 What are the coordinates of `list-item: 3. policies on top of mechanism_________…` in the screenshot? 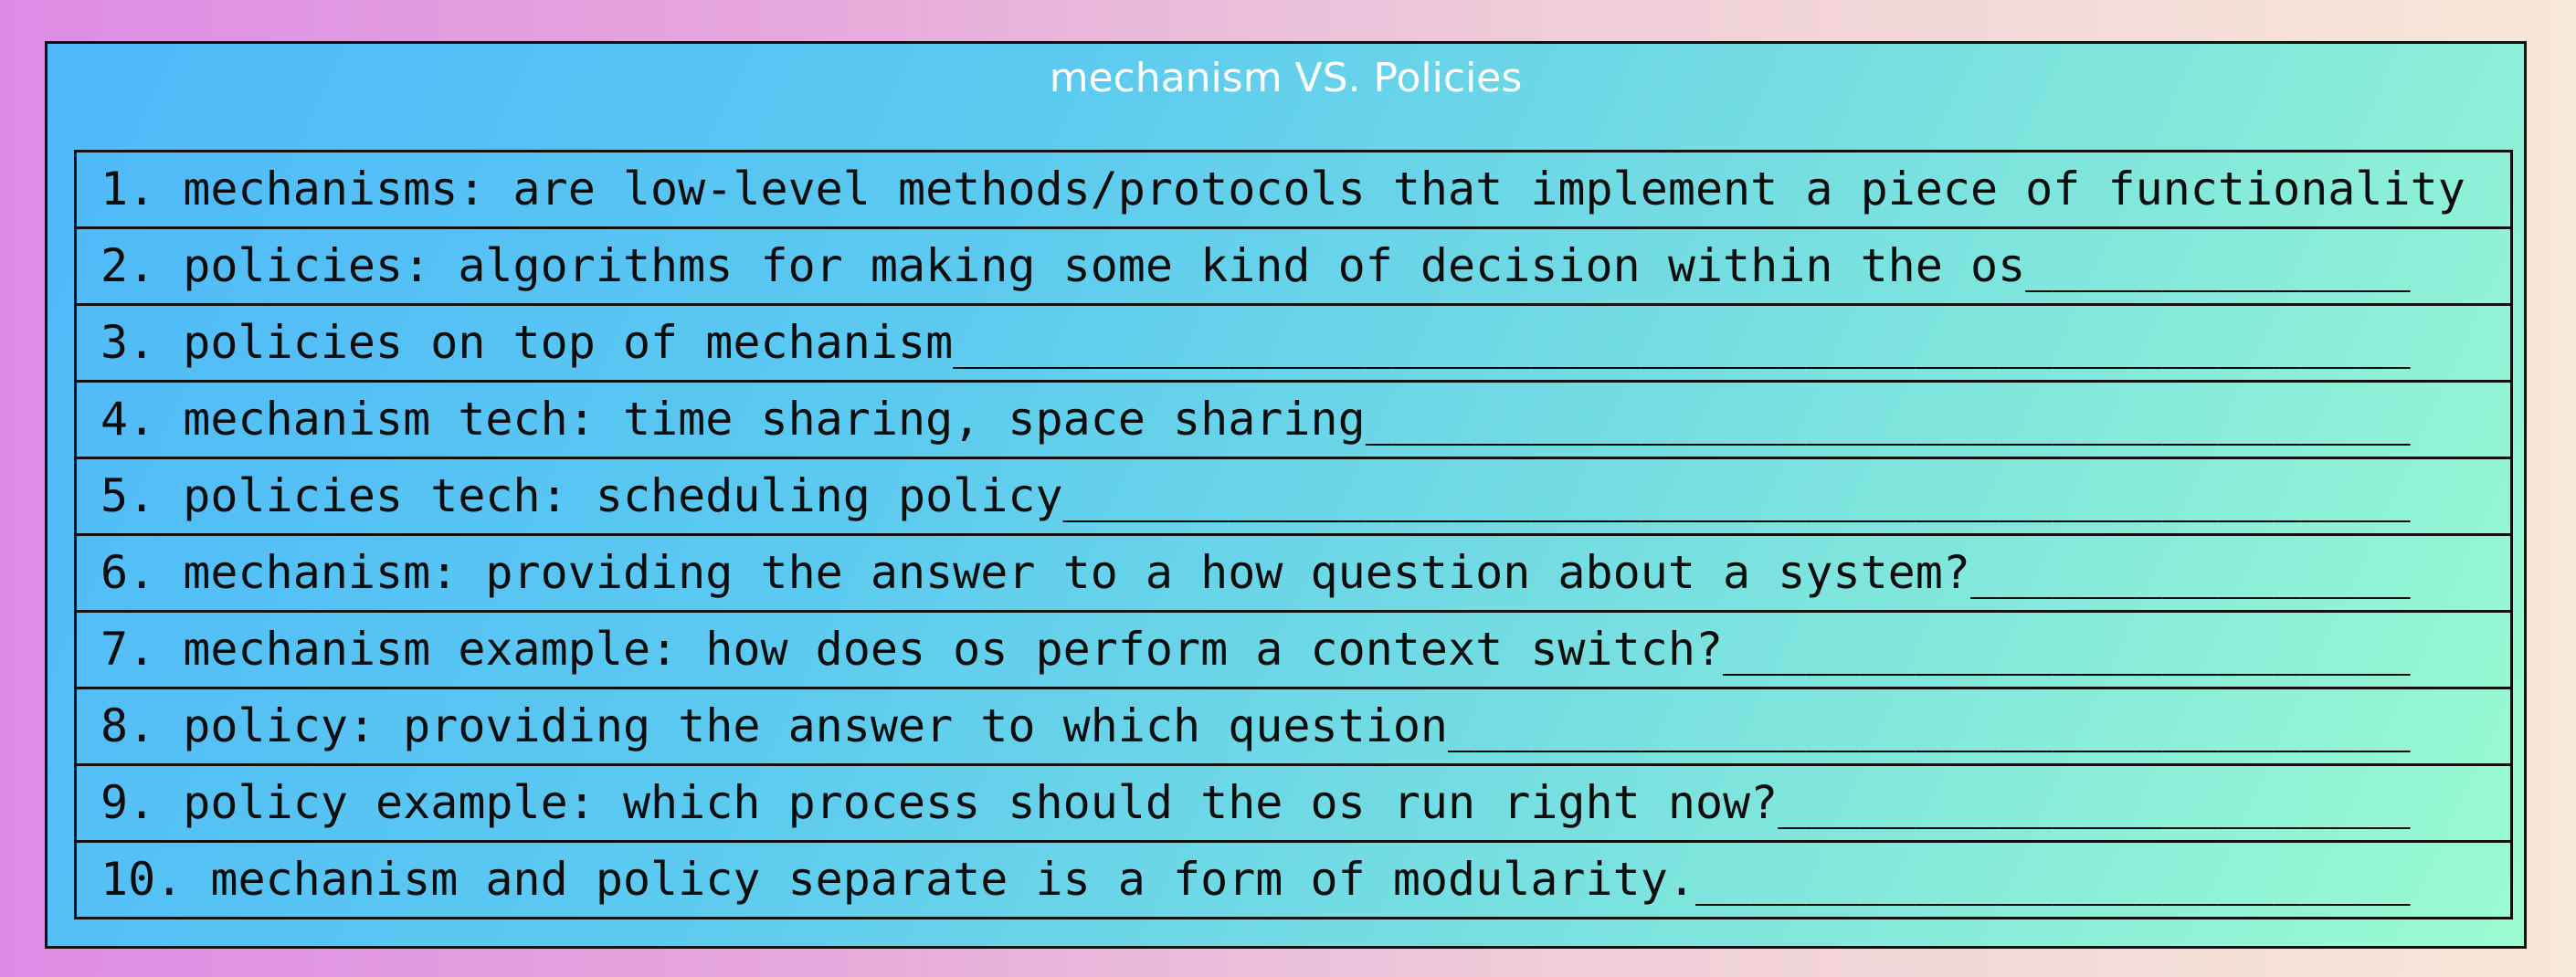 It's located at (1293, 344).